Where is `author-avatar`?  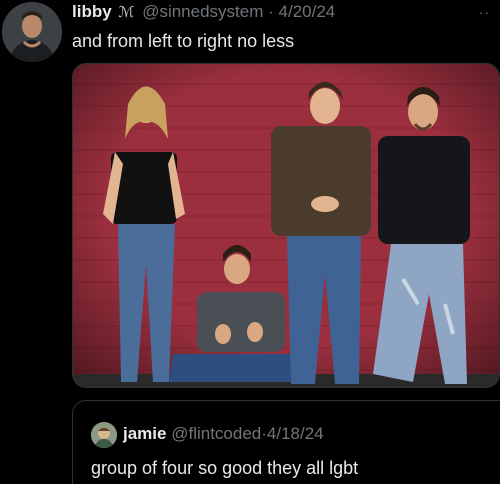
author-avatar is located at coordinates (32, 32).